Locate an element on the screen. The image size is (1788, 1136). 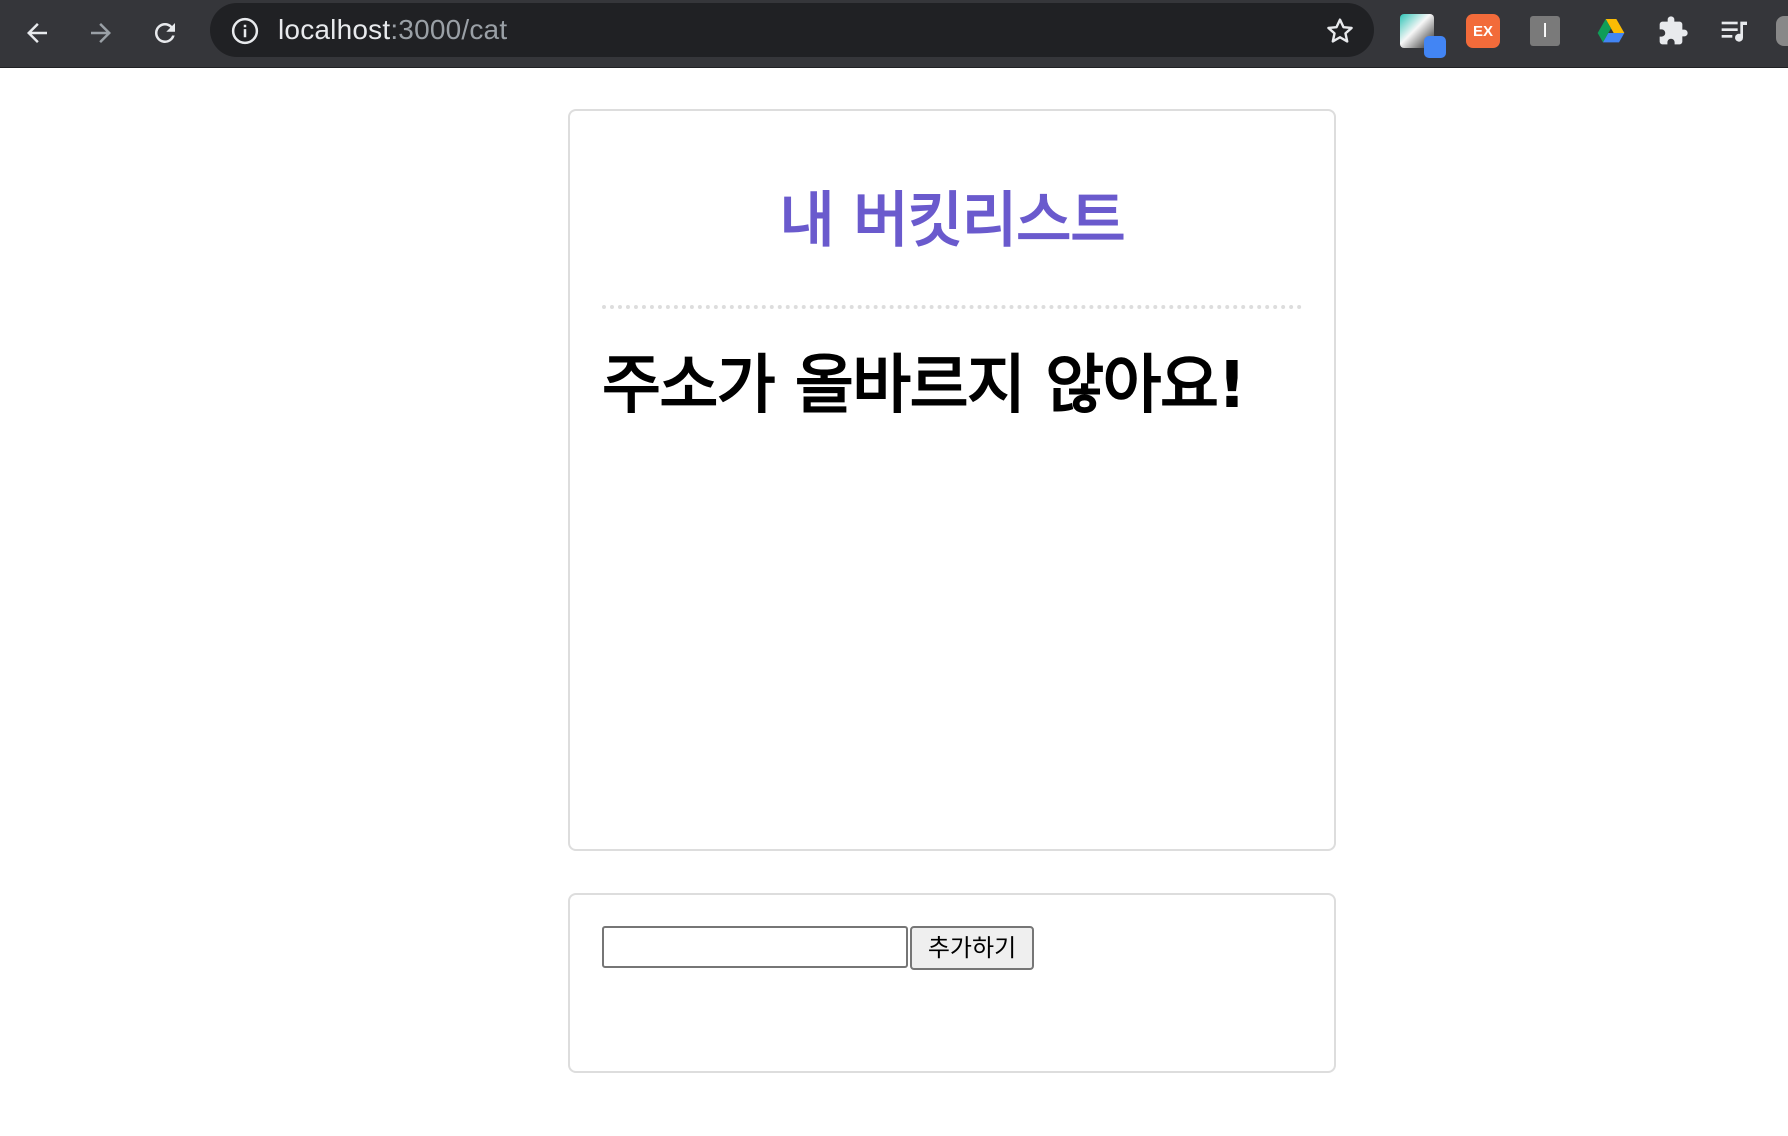
reload-button is located at coordinates (165, 33).